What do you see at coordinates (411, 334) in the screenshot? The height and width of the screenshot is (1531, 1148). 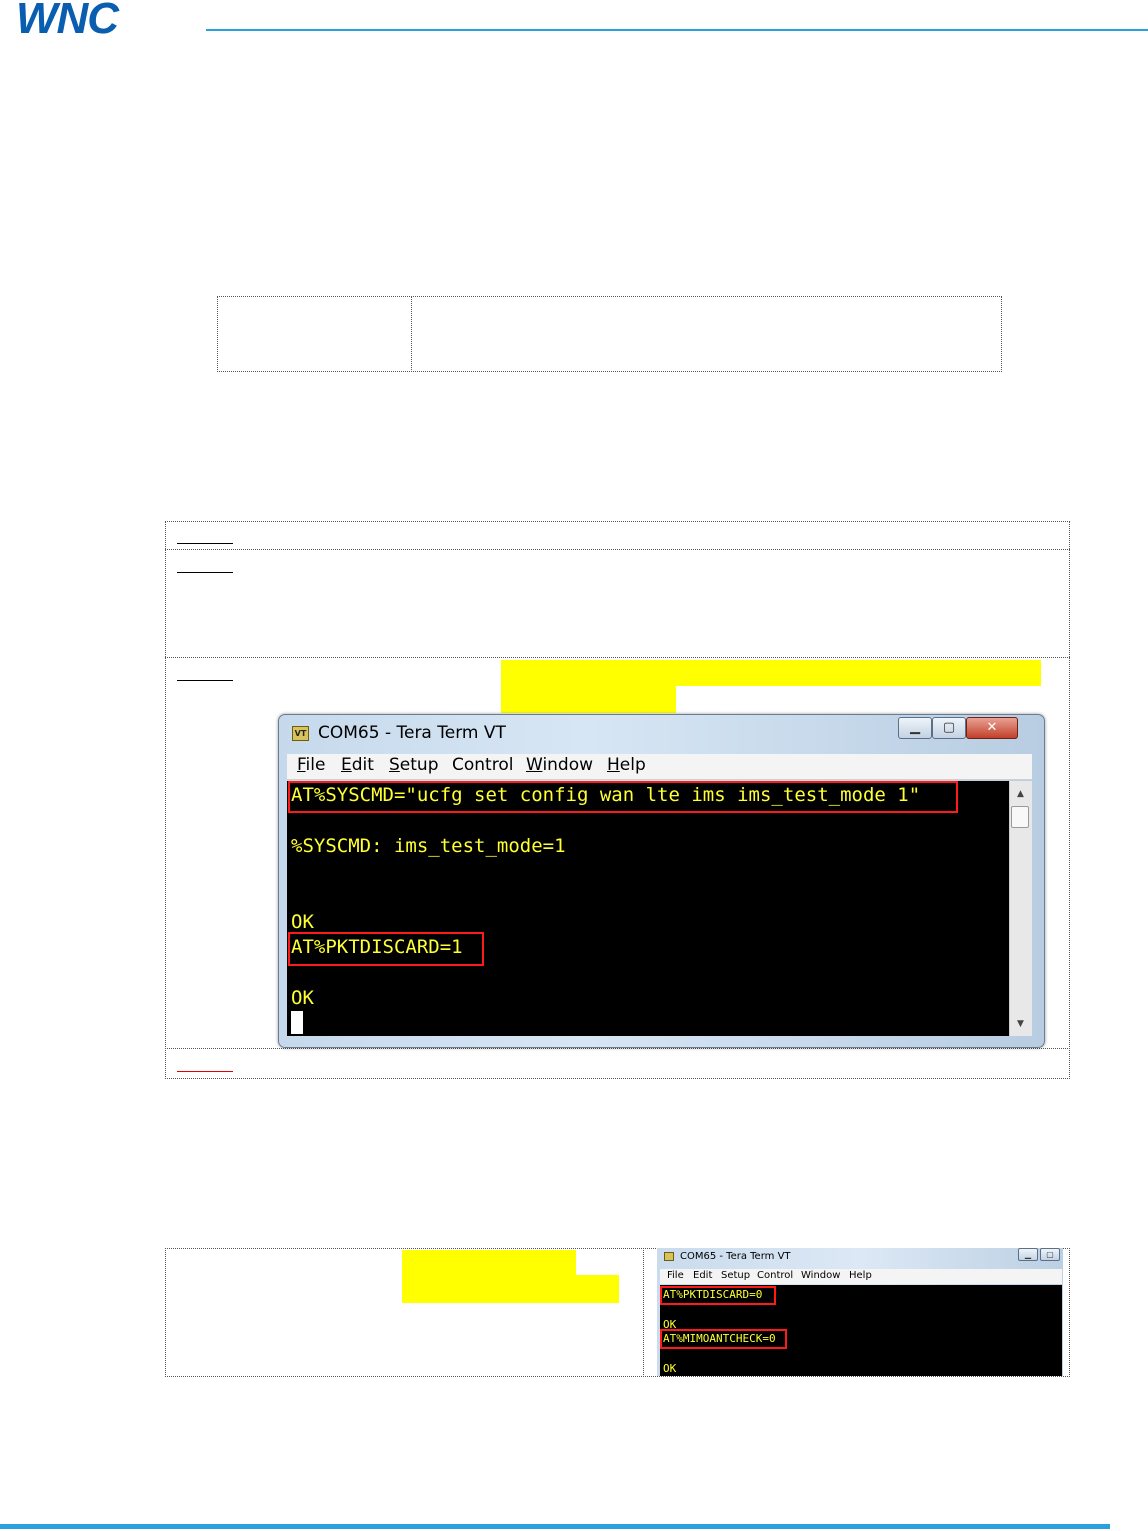 I see `spec-table-divider` at bounding box center [411, 334].